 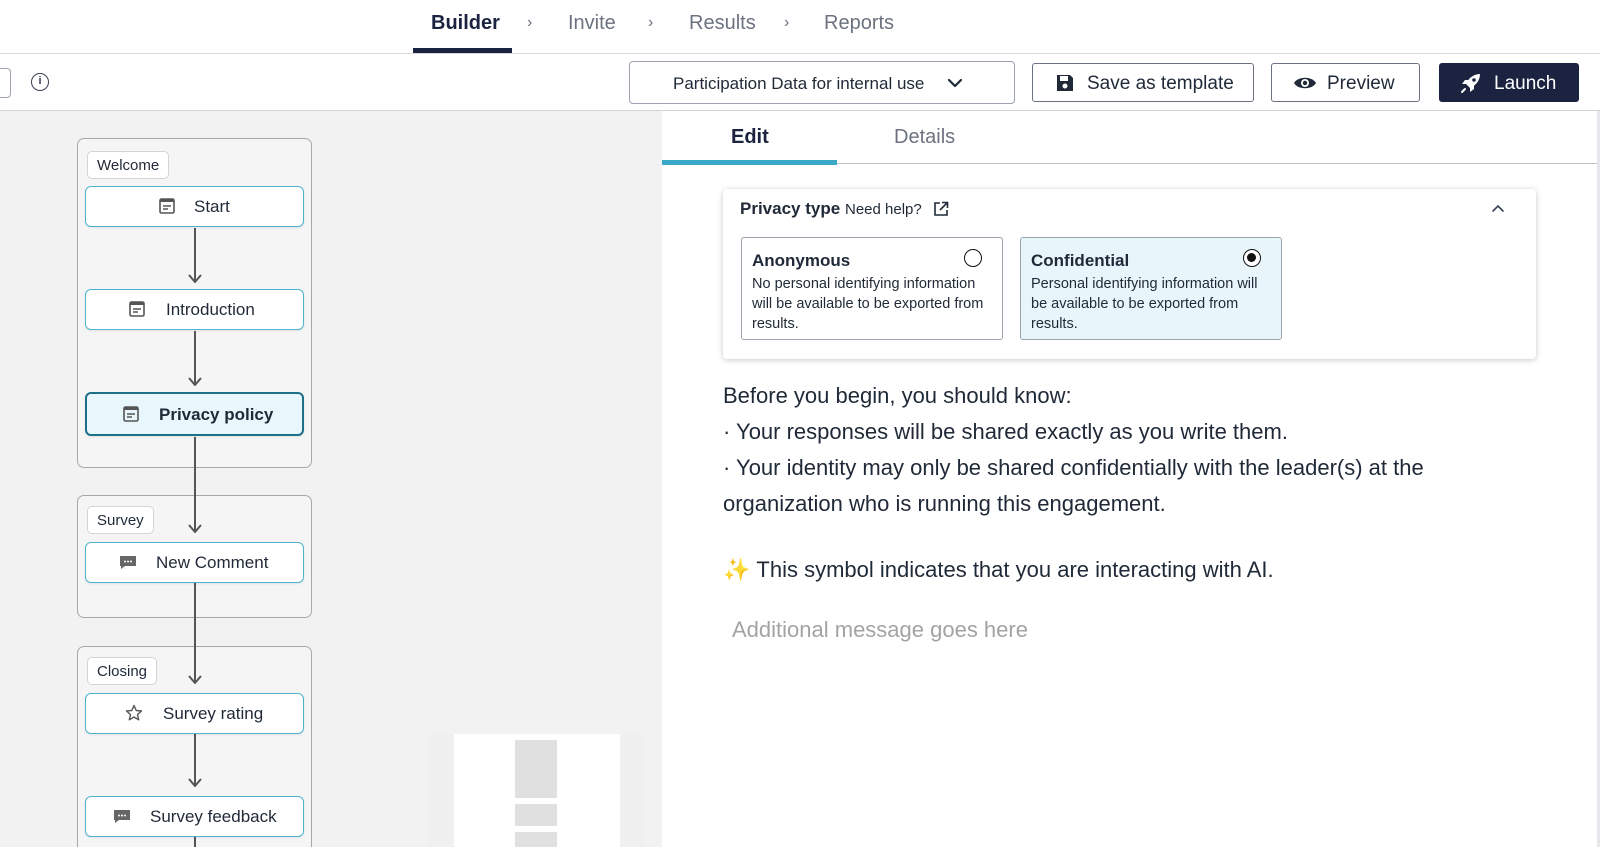 I want to click on node-label: Privacy policy, so click(x=216, y=414).